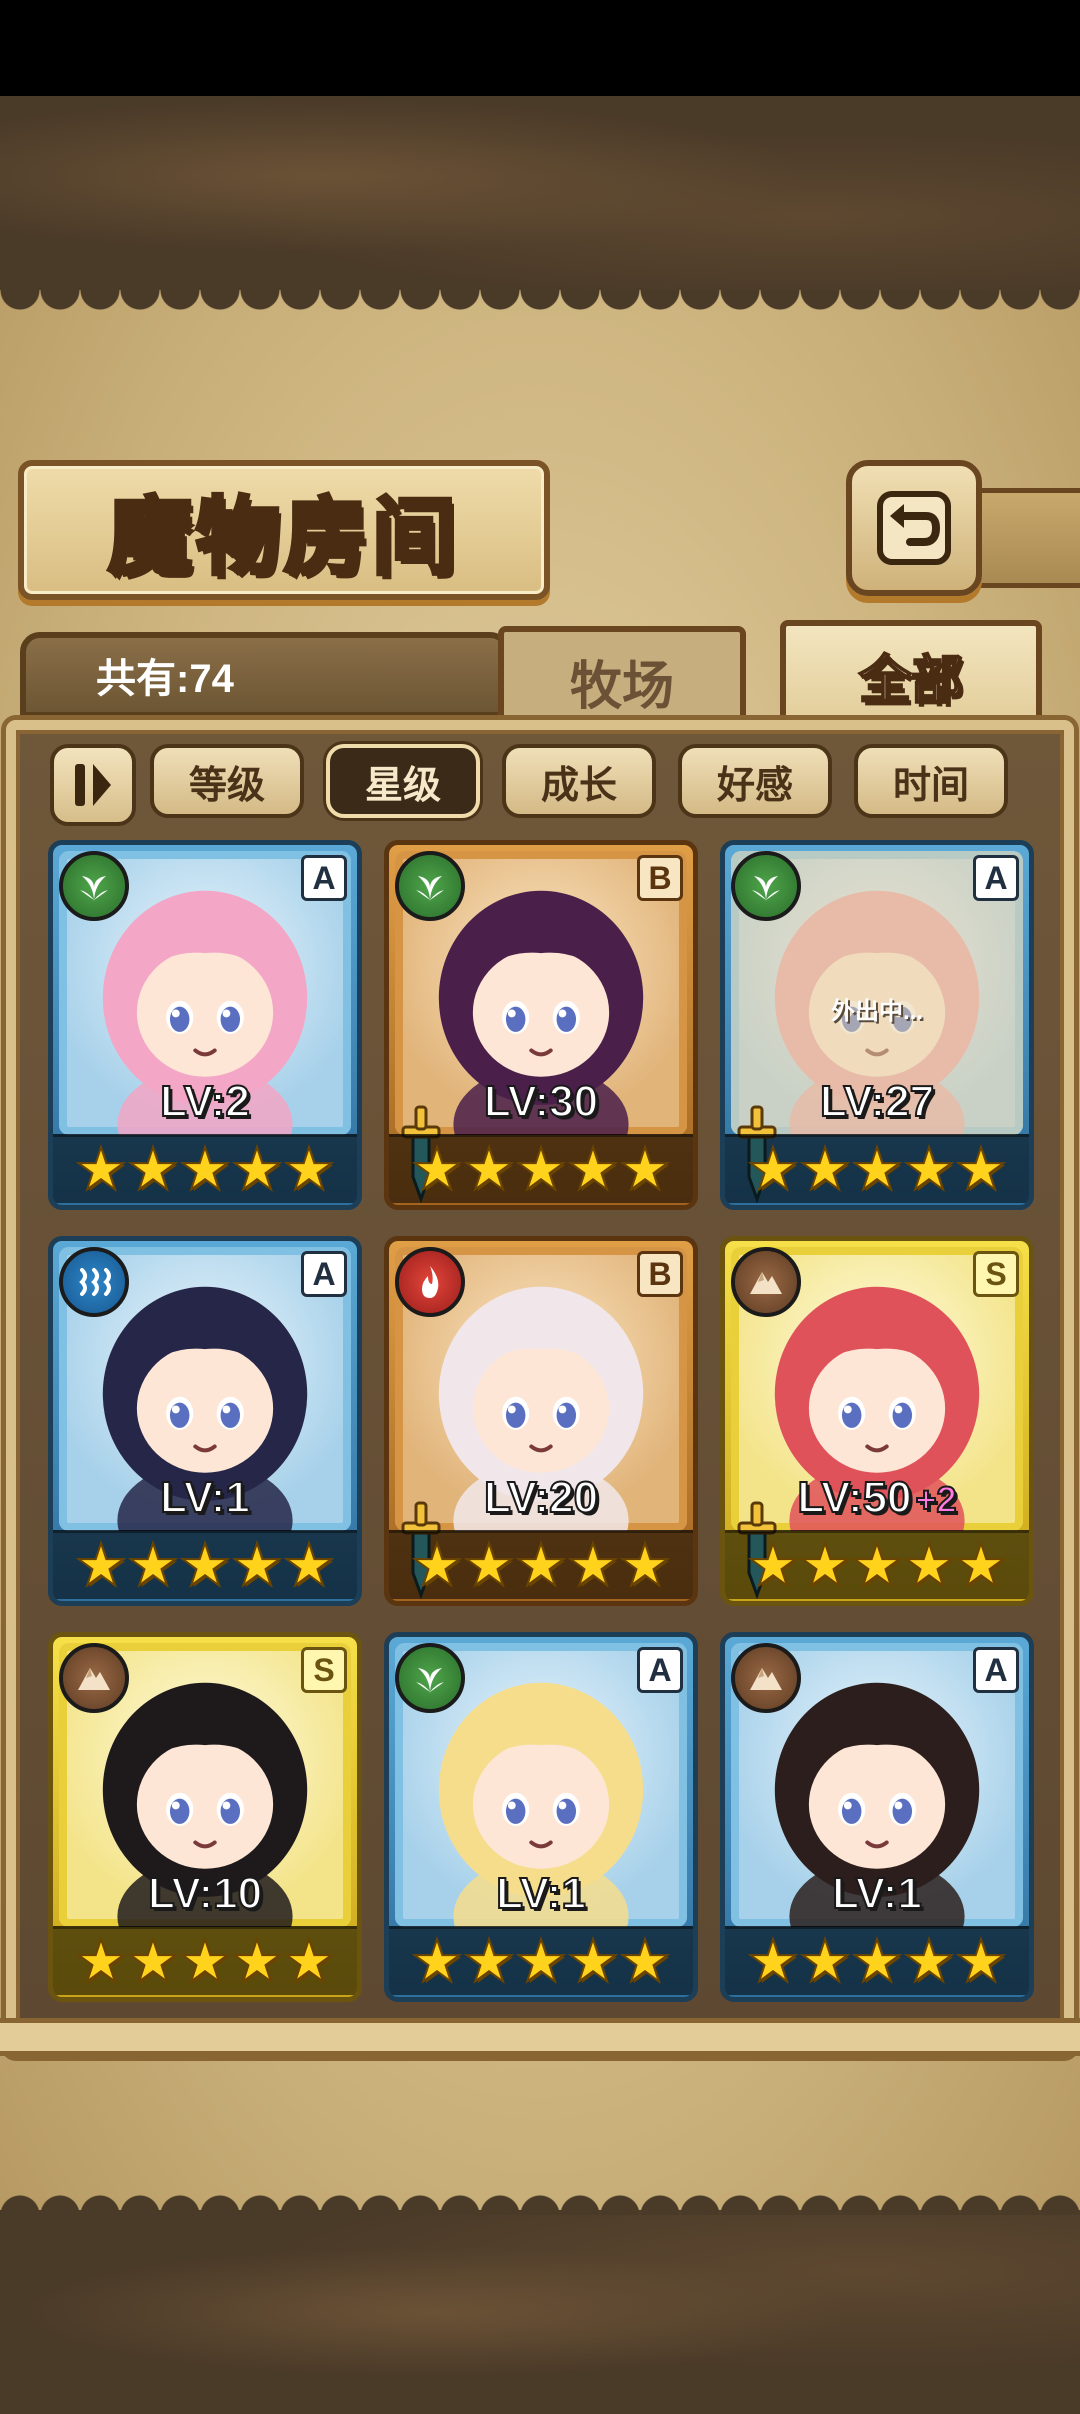 The height and width of the screenshot is (2414, 1080). What do you see at coordinates (540, 2312) in the screenshot?
I see `map-background-bottom` at bounding box center [540, 2312].